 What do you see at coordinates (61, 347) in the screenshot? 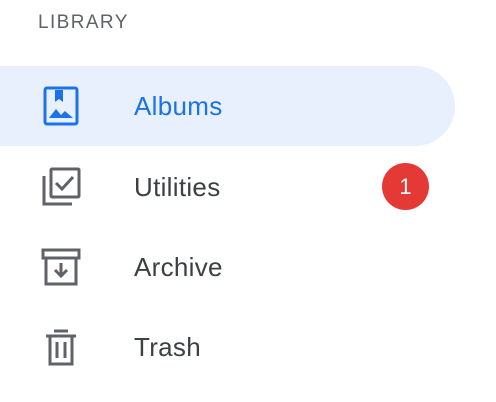
I see `trash-icon` at bounding box center [61, 347].